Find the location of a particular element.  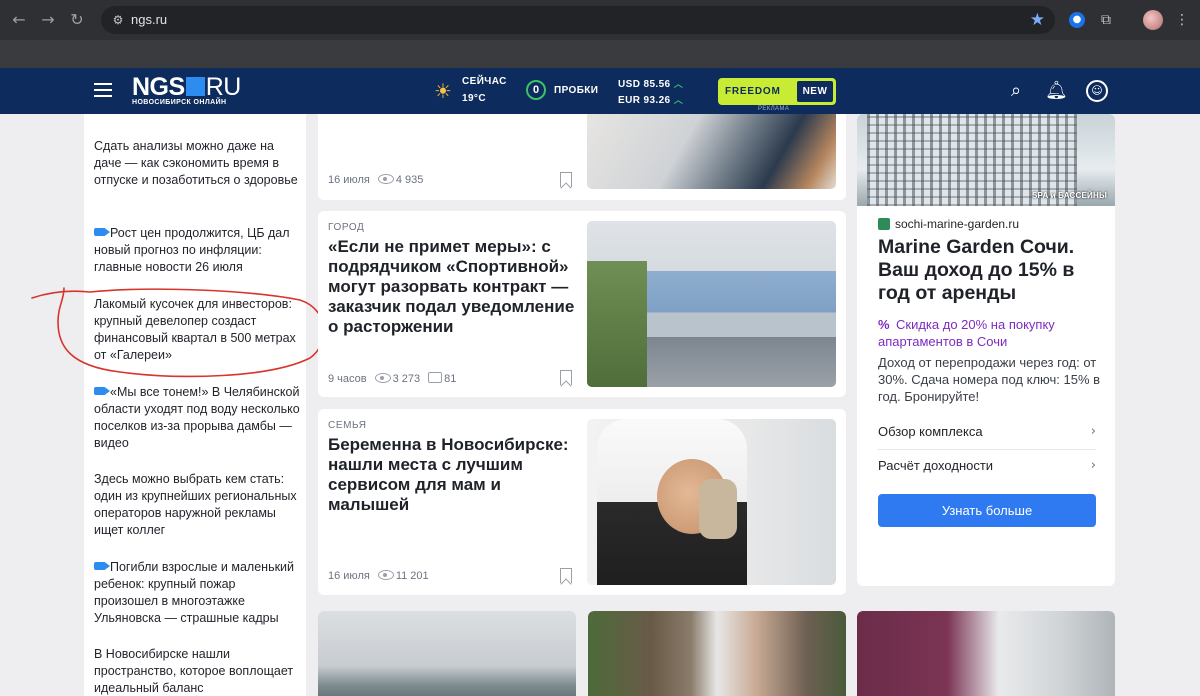

sun-icon: ☀ is located at coordinates (443, 91).